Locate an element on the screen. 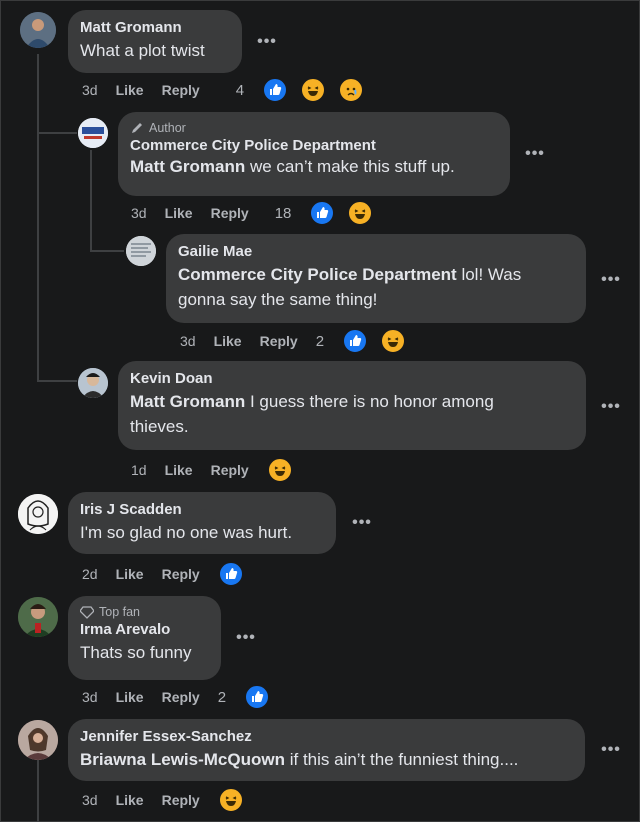  comment-text: What a plot twist is located at coordinates (142, 50).